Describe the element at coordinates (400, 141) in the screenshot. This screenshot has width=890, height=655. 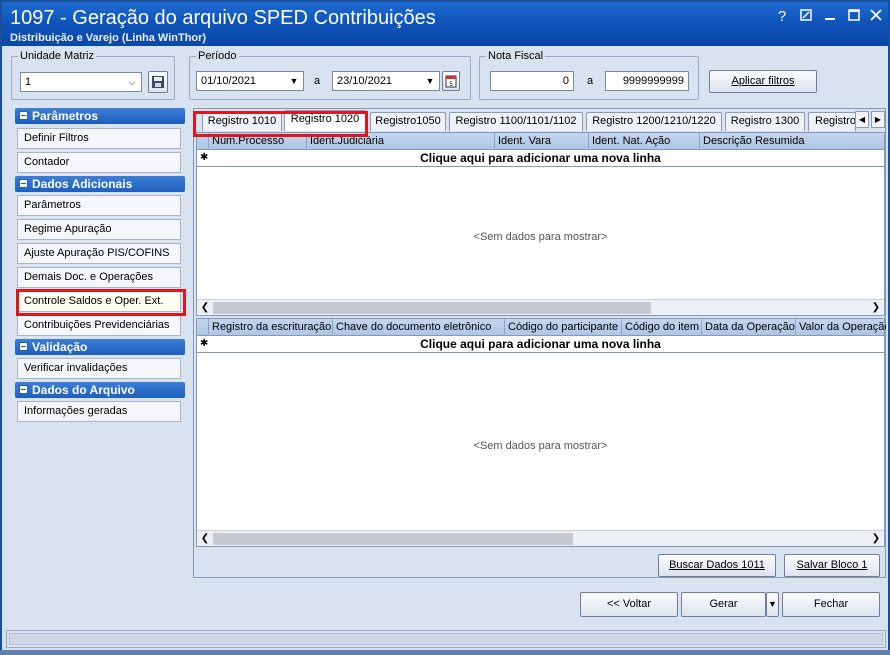
I see `column-header: Ident.Judiciária` at that location.